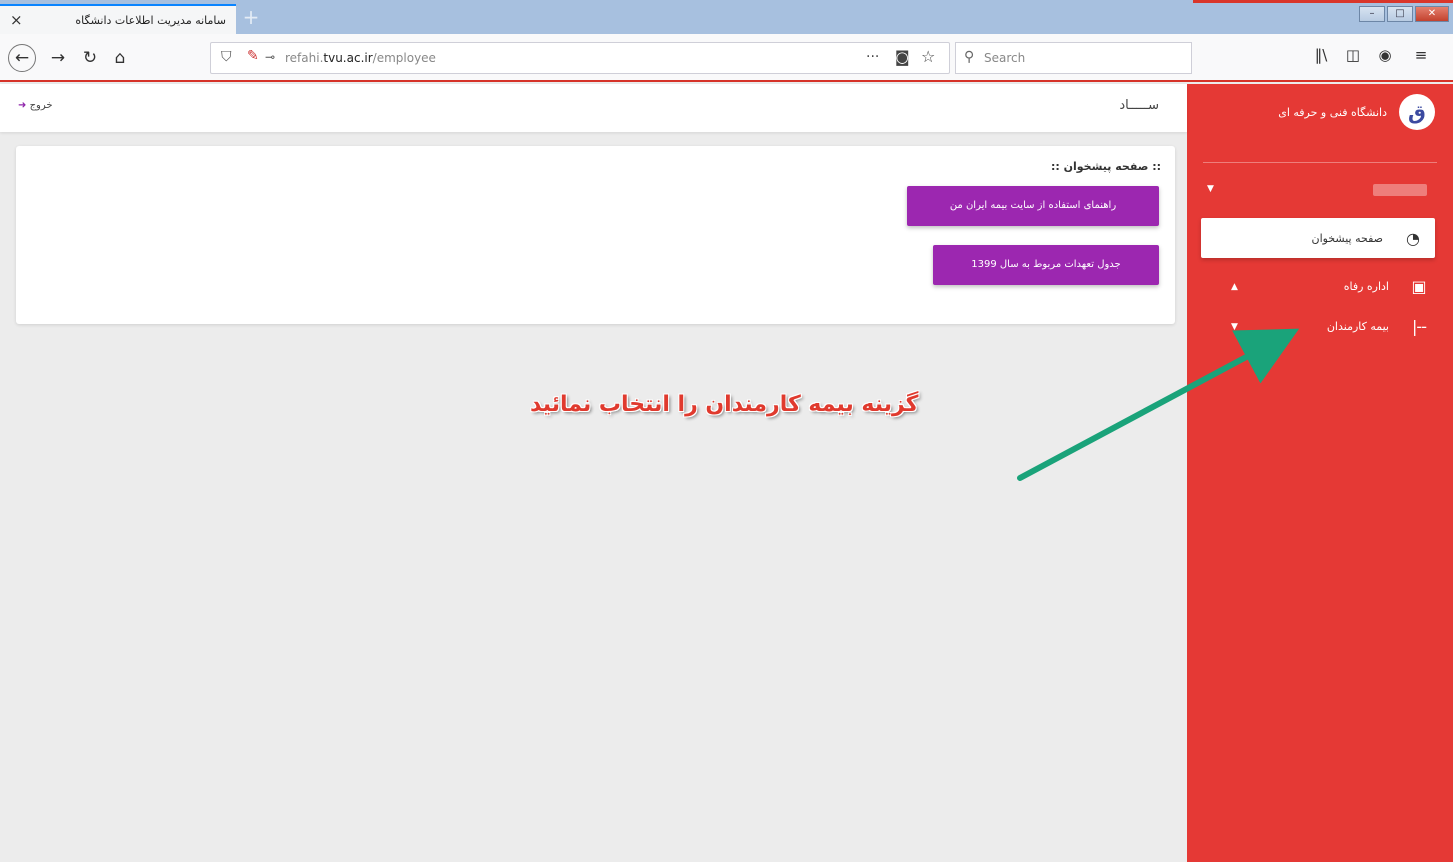 The width and height of the screenshot is (1453, 862). I want to click on arrow-line, so click(1158, 404).